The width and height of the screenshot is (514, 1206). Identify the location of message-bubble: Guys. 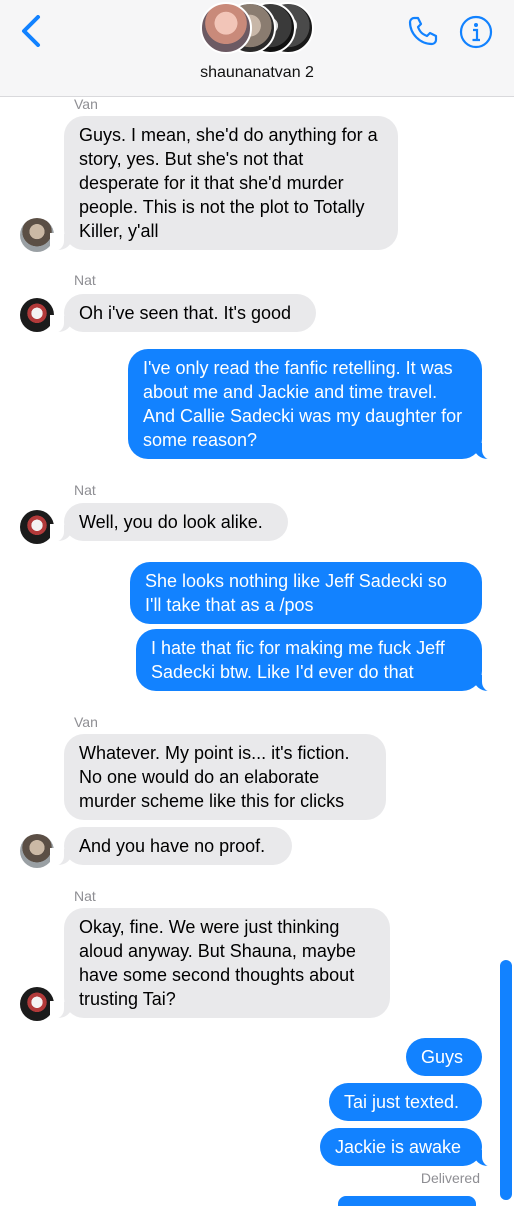
(444, 1057).